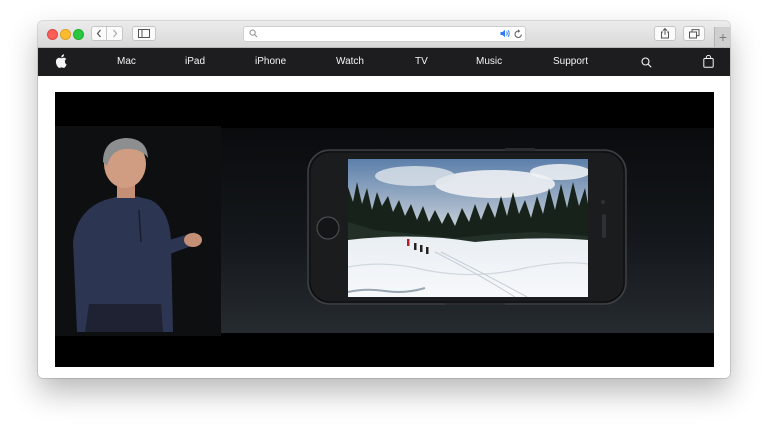 This screenshot has width=768, height=433. What do you see at coordinates (78, 34) in the screenshot?
I see `zoom-window-button` at bounding box center [78, 34].